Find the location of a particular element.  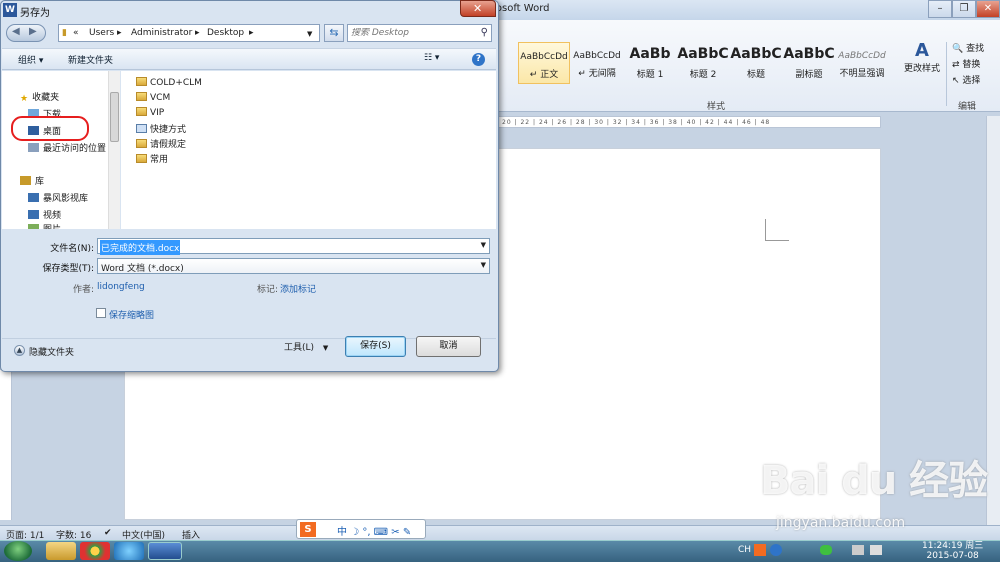

edit-group-label: 编辑 is located at coordinates (967, 107).